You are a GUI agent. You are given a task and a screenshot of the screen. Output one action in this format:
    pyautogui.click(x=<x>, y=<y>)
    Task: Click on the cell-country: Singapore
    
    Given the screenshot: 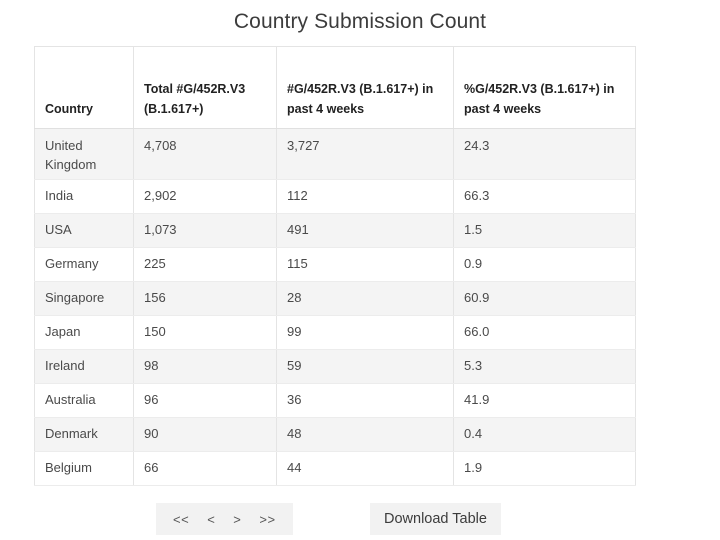 What is the action you would take?
    pyautogui.click(x=84, y=298)
    